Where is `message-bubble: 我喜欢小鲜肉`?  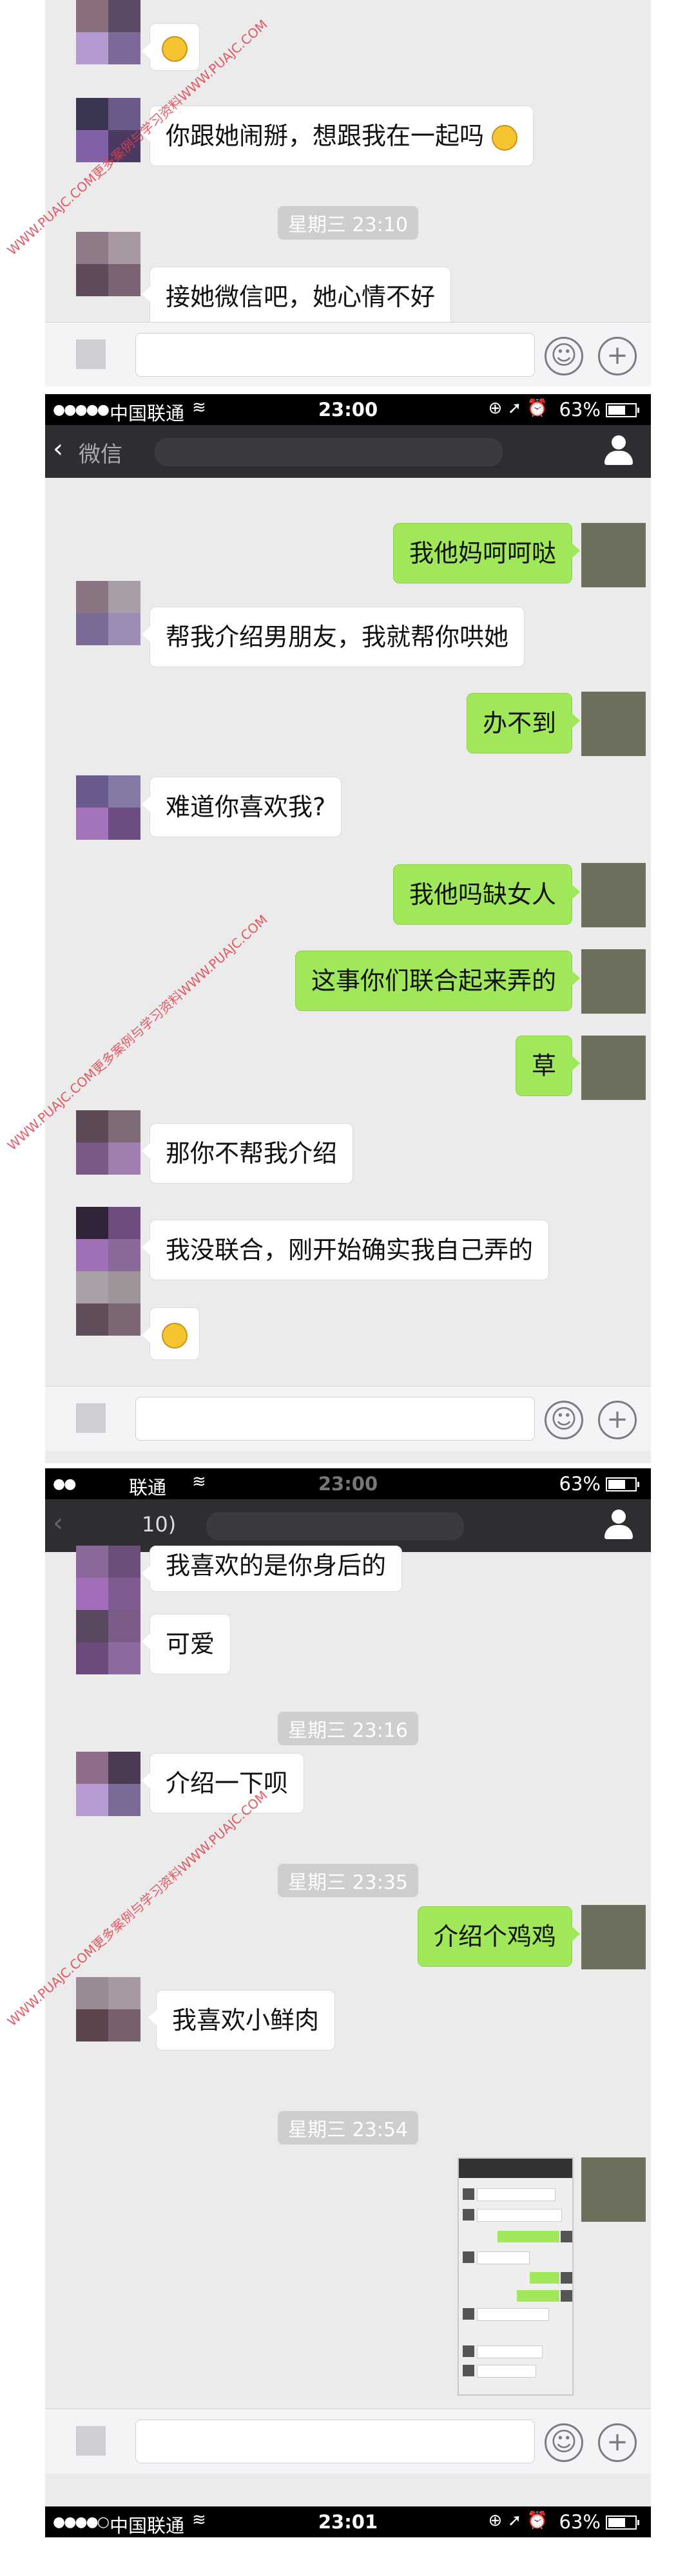 message-bubble: 我喜欢小鲜肉 is located at coordinates (242, 2020).